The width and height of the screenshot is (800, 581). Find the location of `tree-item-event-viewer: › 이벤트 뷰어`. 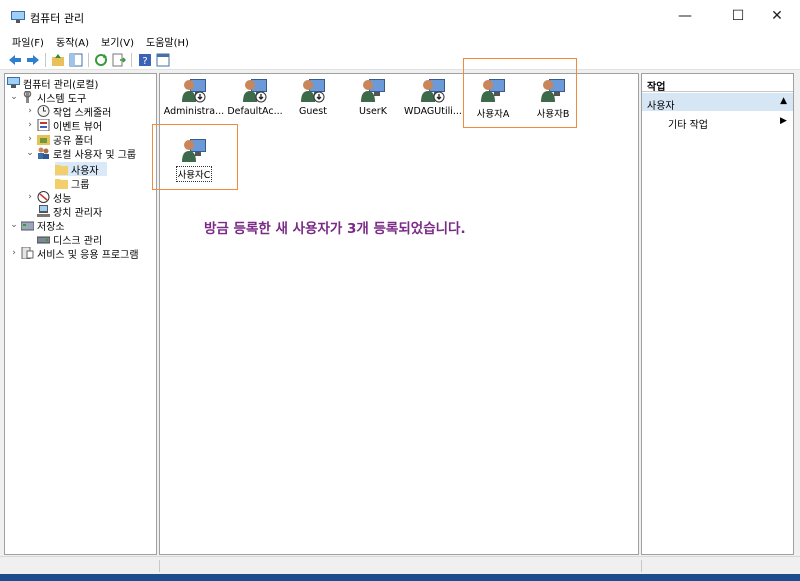

tree-item-event-viewer: › 이벤트 뷰어 is located at coordinates (64, 125).